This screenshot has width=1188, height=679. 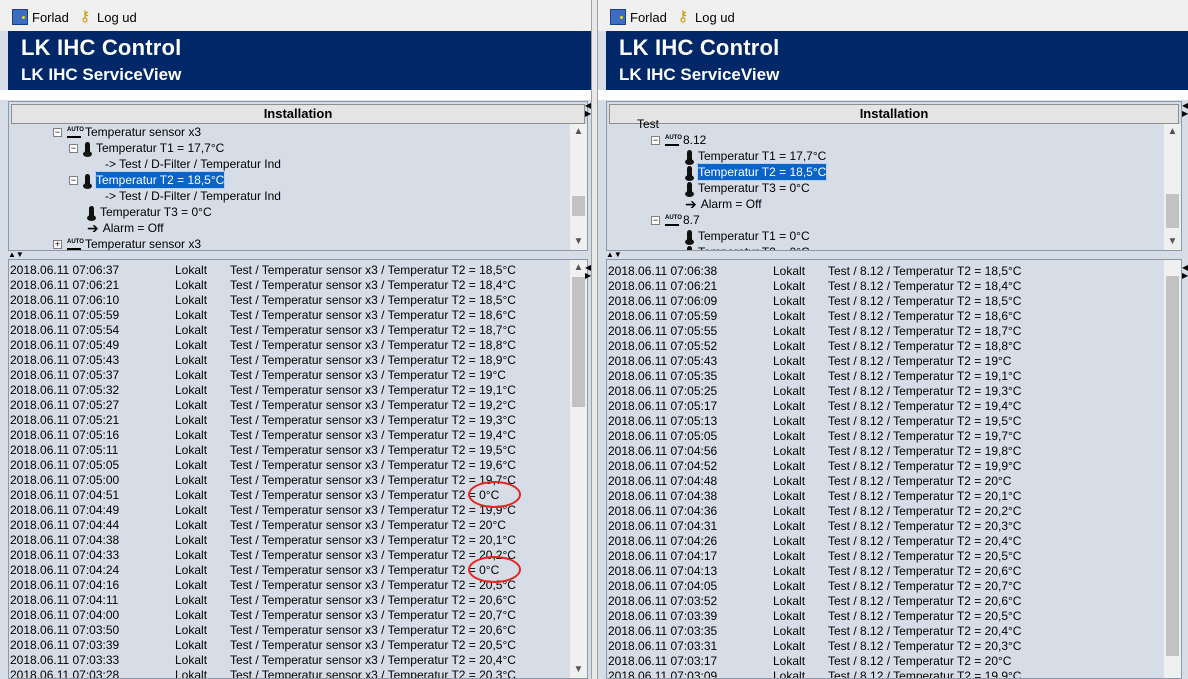 What do you see at coordinates (755, 156) in the screenshot?
I see `tree-node: Temperatur T1 = 17,7°C` at bounding box center [755, 156].